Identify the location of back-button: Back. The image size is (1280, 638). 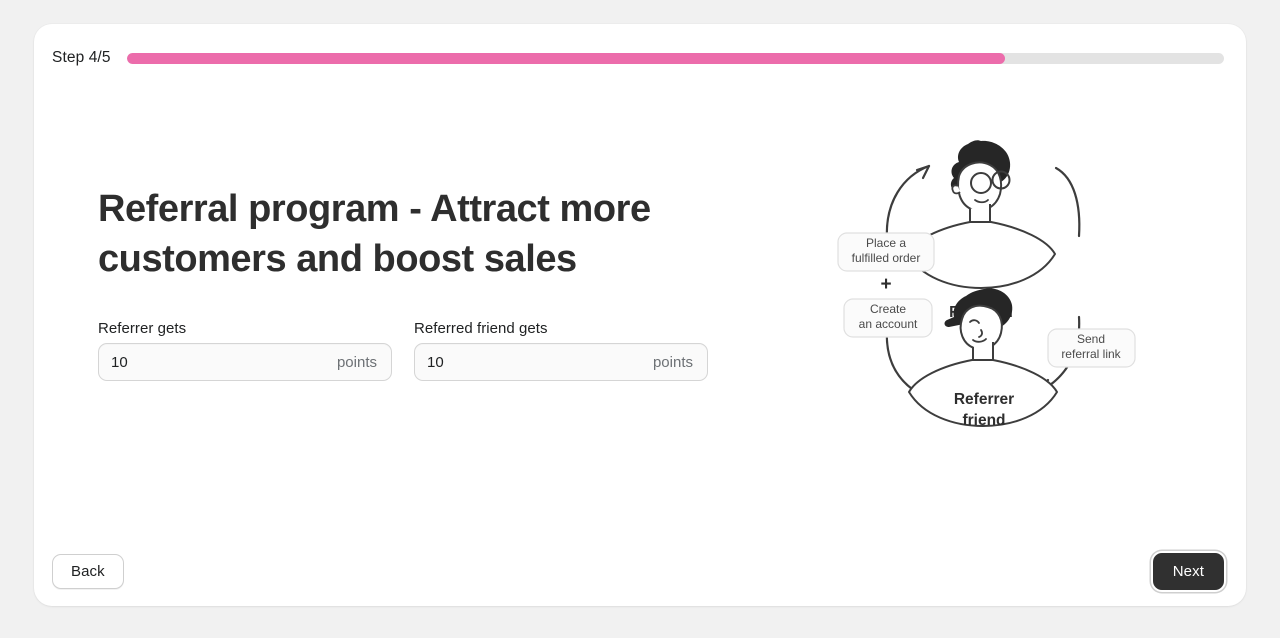
(88, 571).